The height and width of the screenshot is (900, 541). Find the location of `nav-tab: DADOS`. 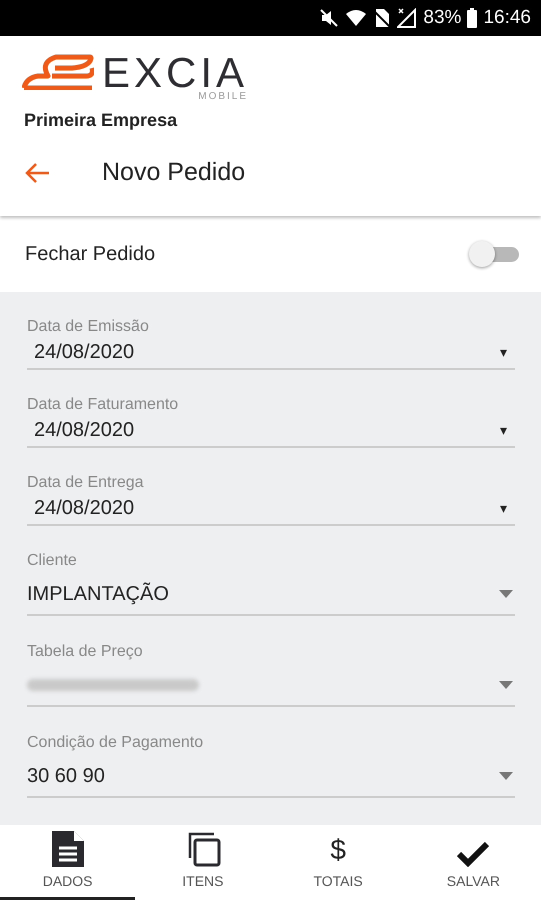

nav-tab: DADOS is located at coordinates (68, 862).